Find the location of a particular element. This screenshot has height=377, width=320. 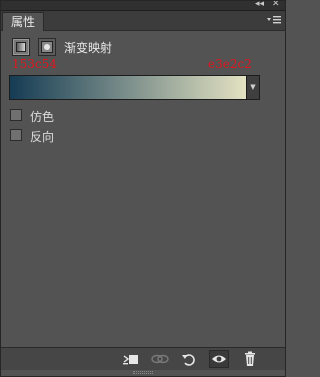

panel-tab-bar: 属性 is located at coordinates (143, 21).